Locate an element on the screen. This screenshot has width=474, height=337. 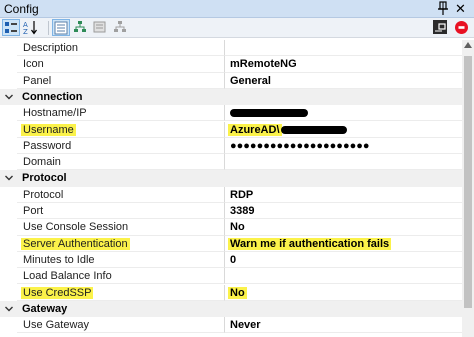
property-name: Minutes to Idle is located at coordinates (59, 259).